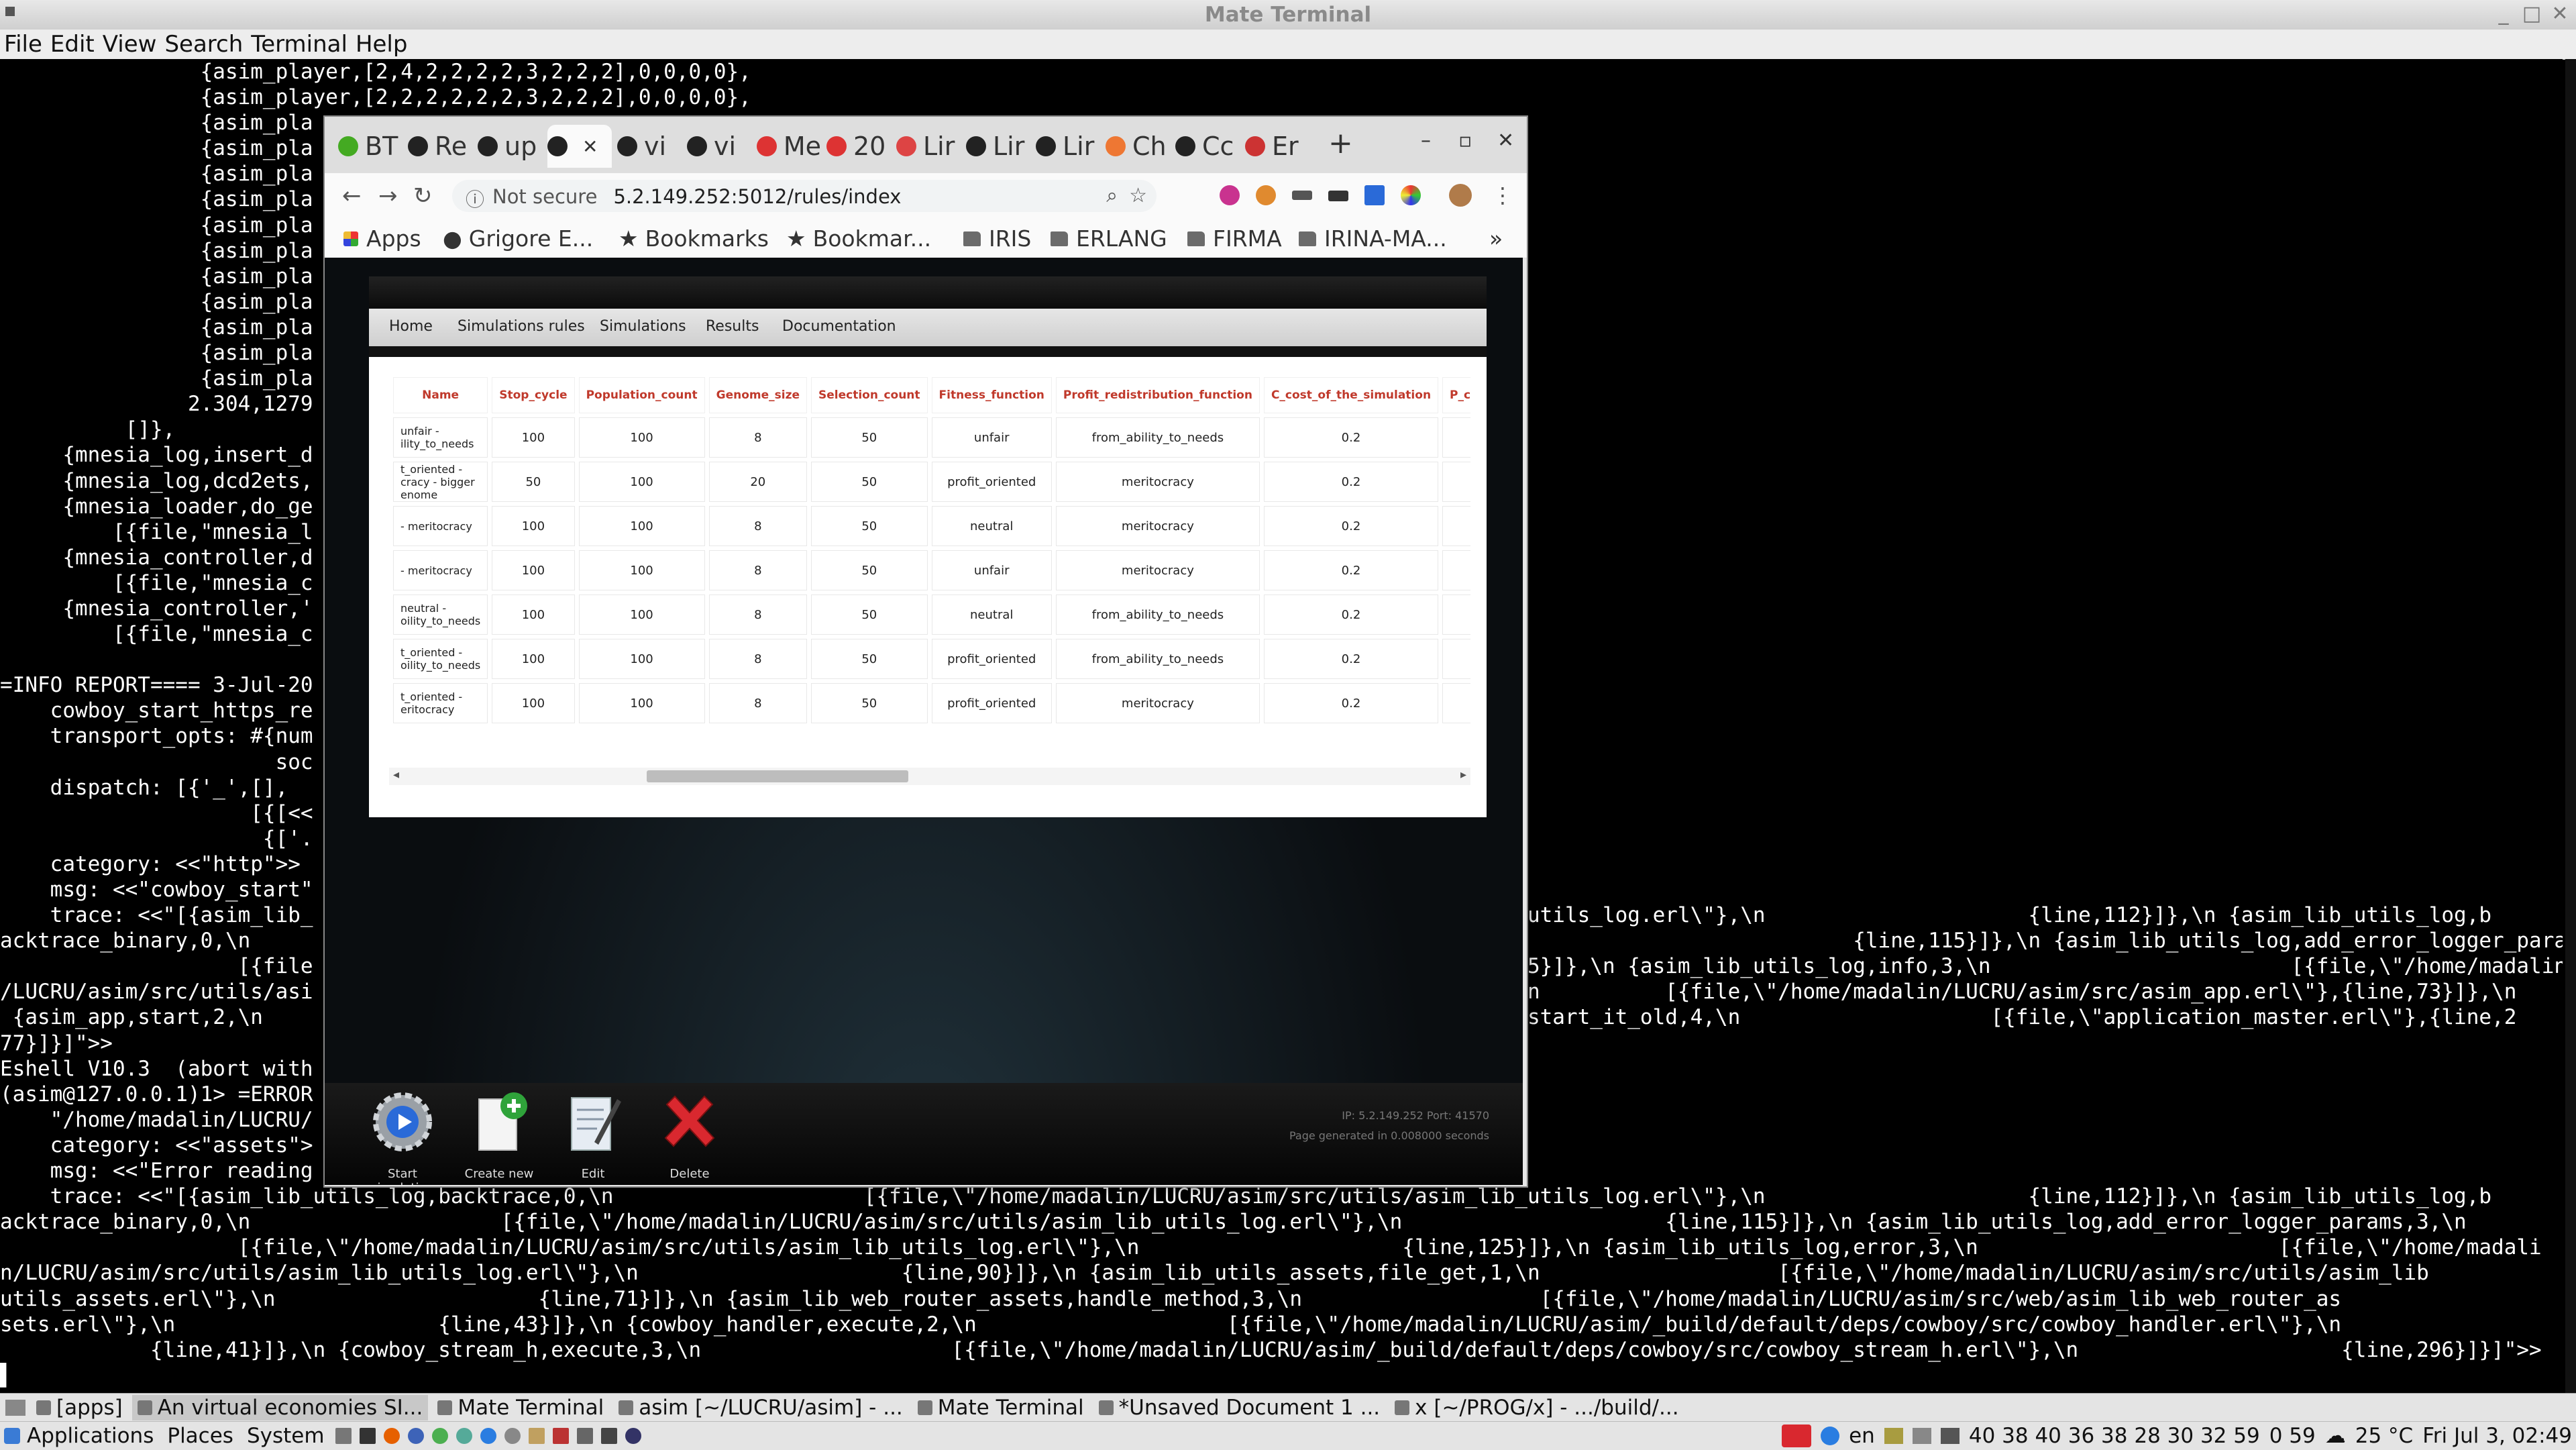 Image resolution: width=2576 pixels, height=1450 pixels. Describe the element at coordinates (593, 1135) in the screenshot. I see `edit-button: Edit` at that location.